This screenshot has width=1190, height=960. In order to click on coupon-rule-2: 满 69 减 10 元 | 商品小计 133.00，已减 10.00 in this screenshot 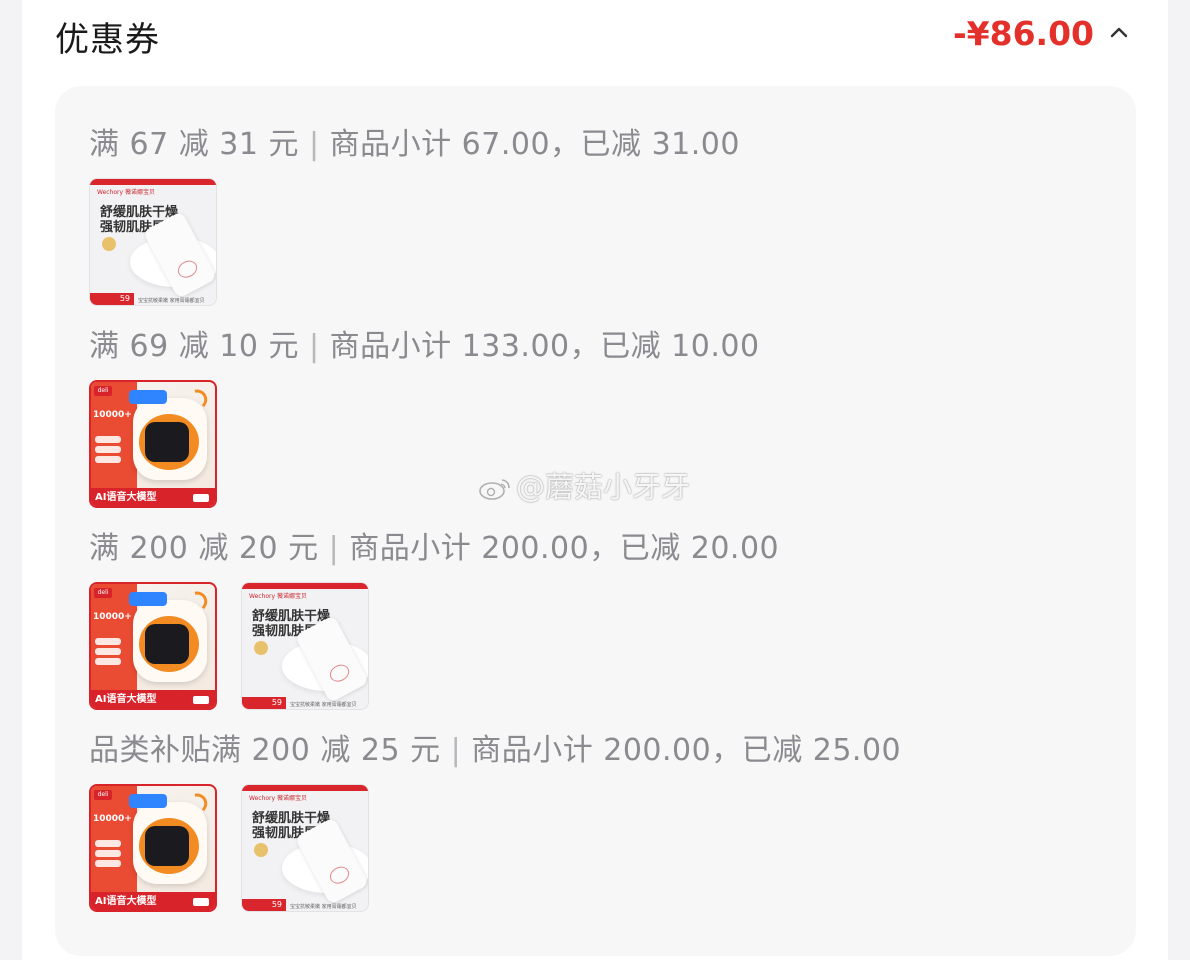, I will do `click(424, 343)`.